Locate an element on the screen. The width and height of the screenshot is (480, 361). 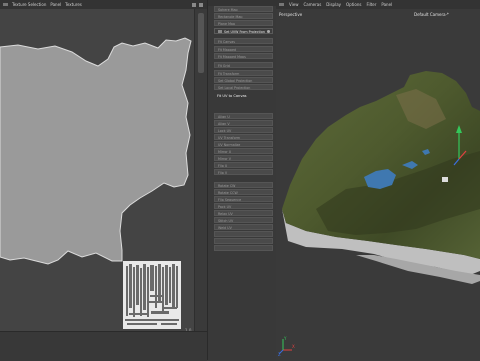
uv-status-area is located at coordinates (103, 346).